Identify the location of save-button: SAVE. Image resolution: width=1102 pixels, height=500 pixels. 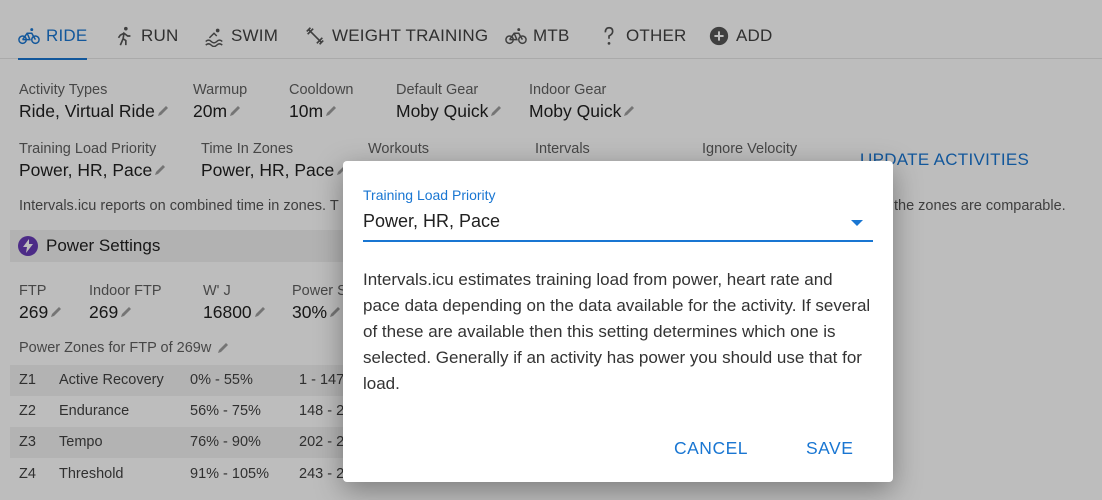
(829, 448).